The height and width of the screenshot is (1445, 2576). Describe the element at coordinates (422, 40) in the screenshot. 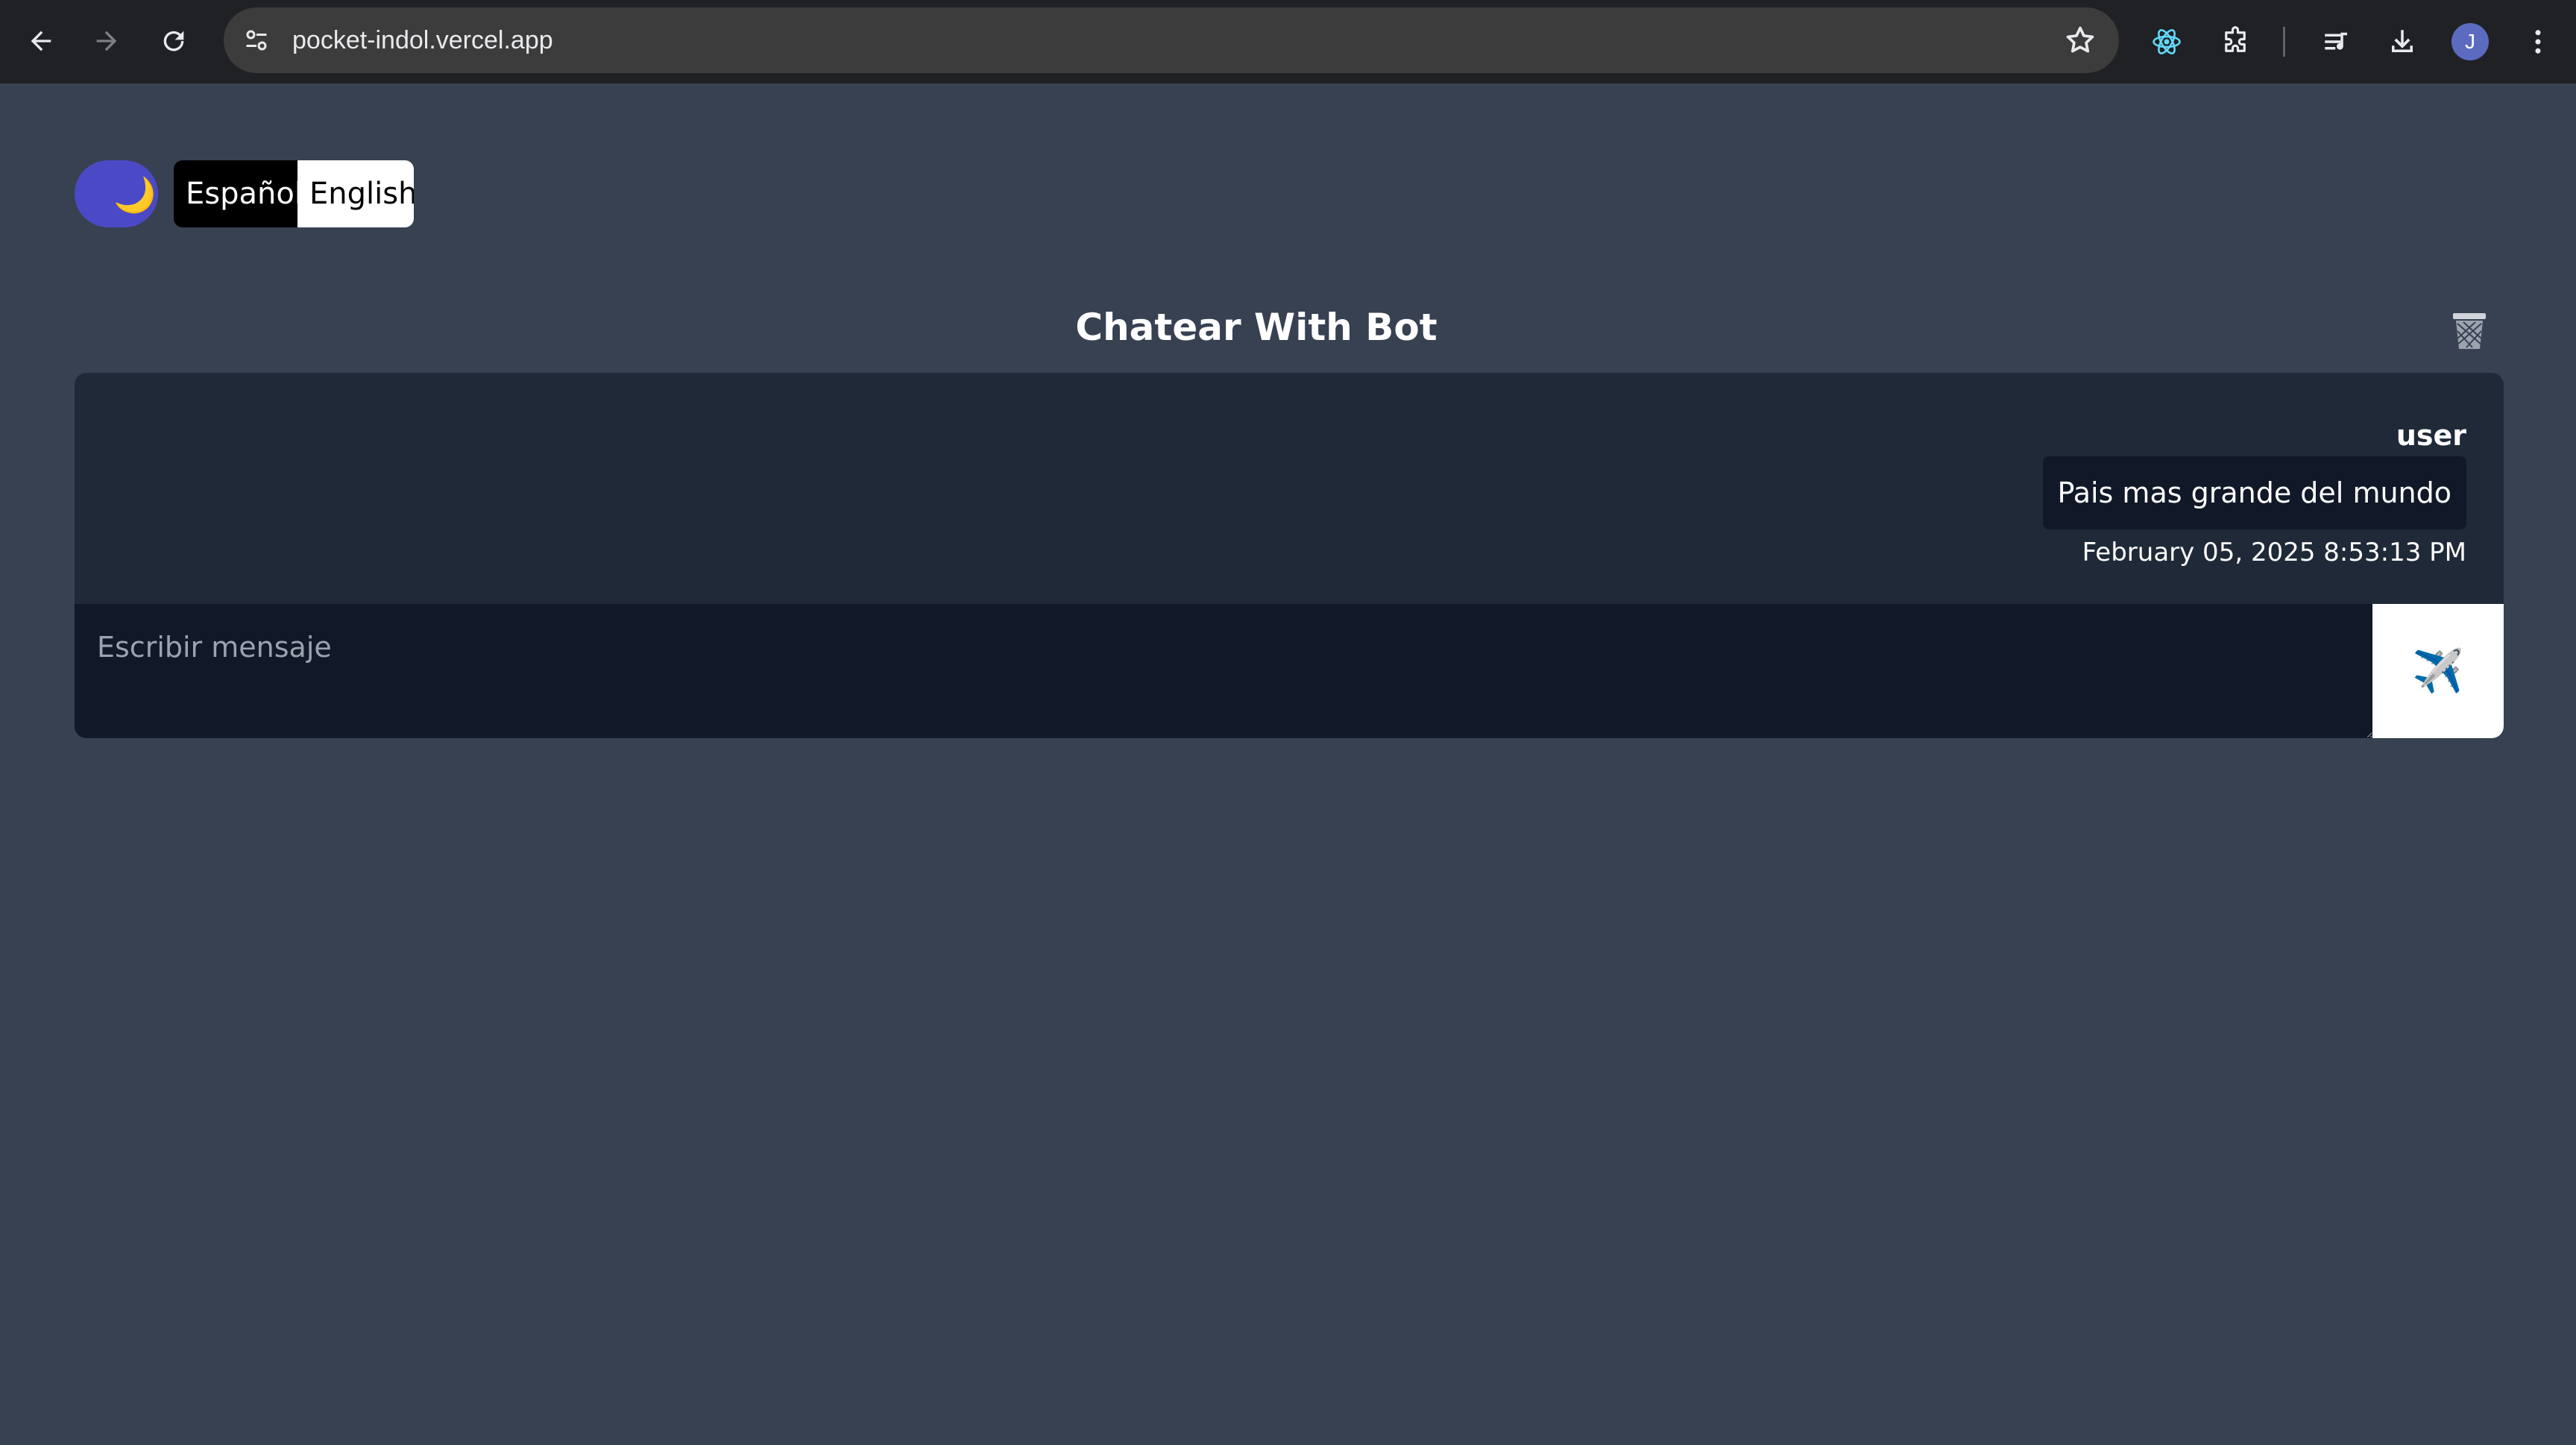

I see `url-text: pocket-indol.vercel.app` at that location.